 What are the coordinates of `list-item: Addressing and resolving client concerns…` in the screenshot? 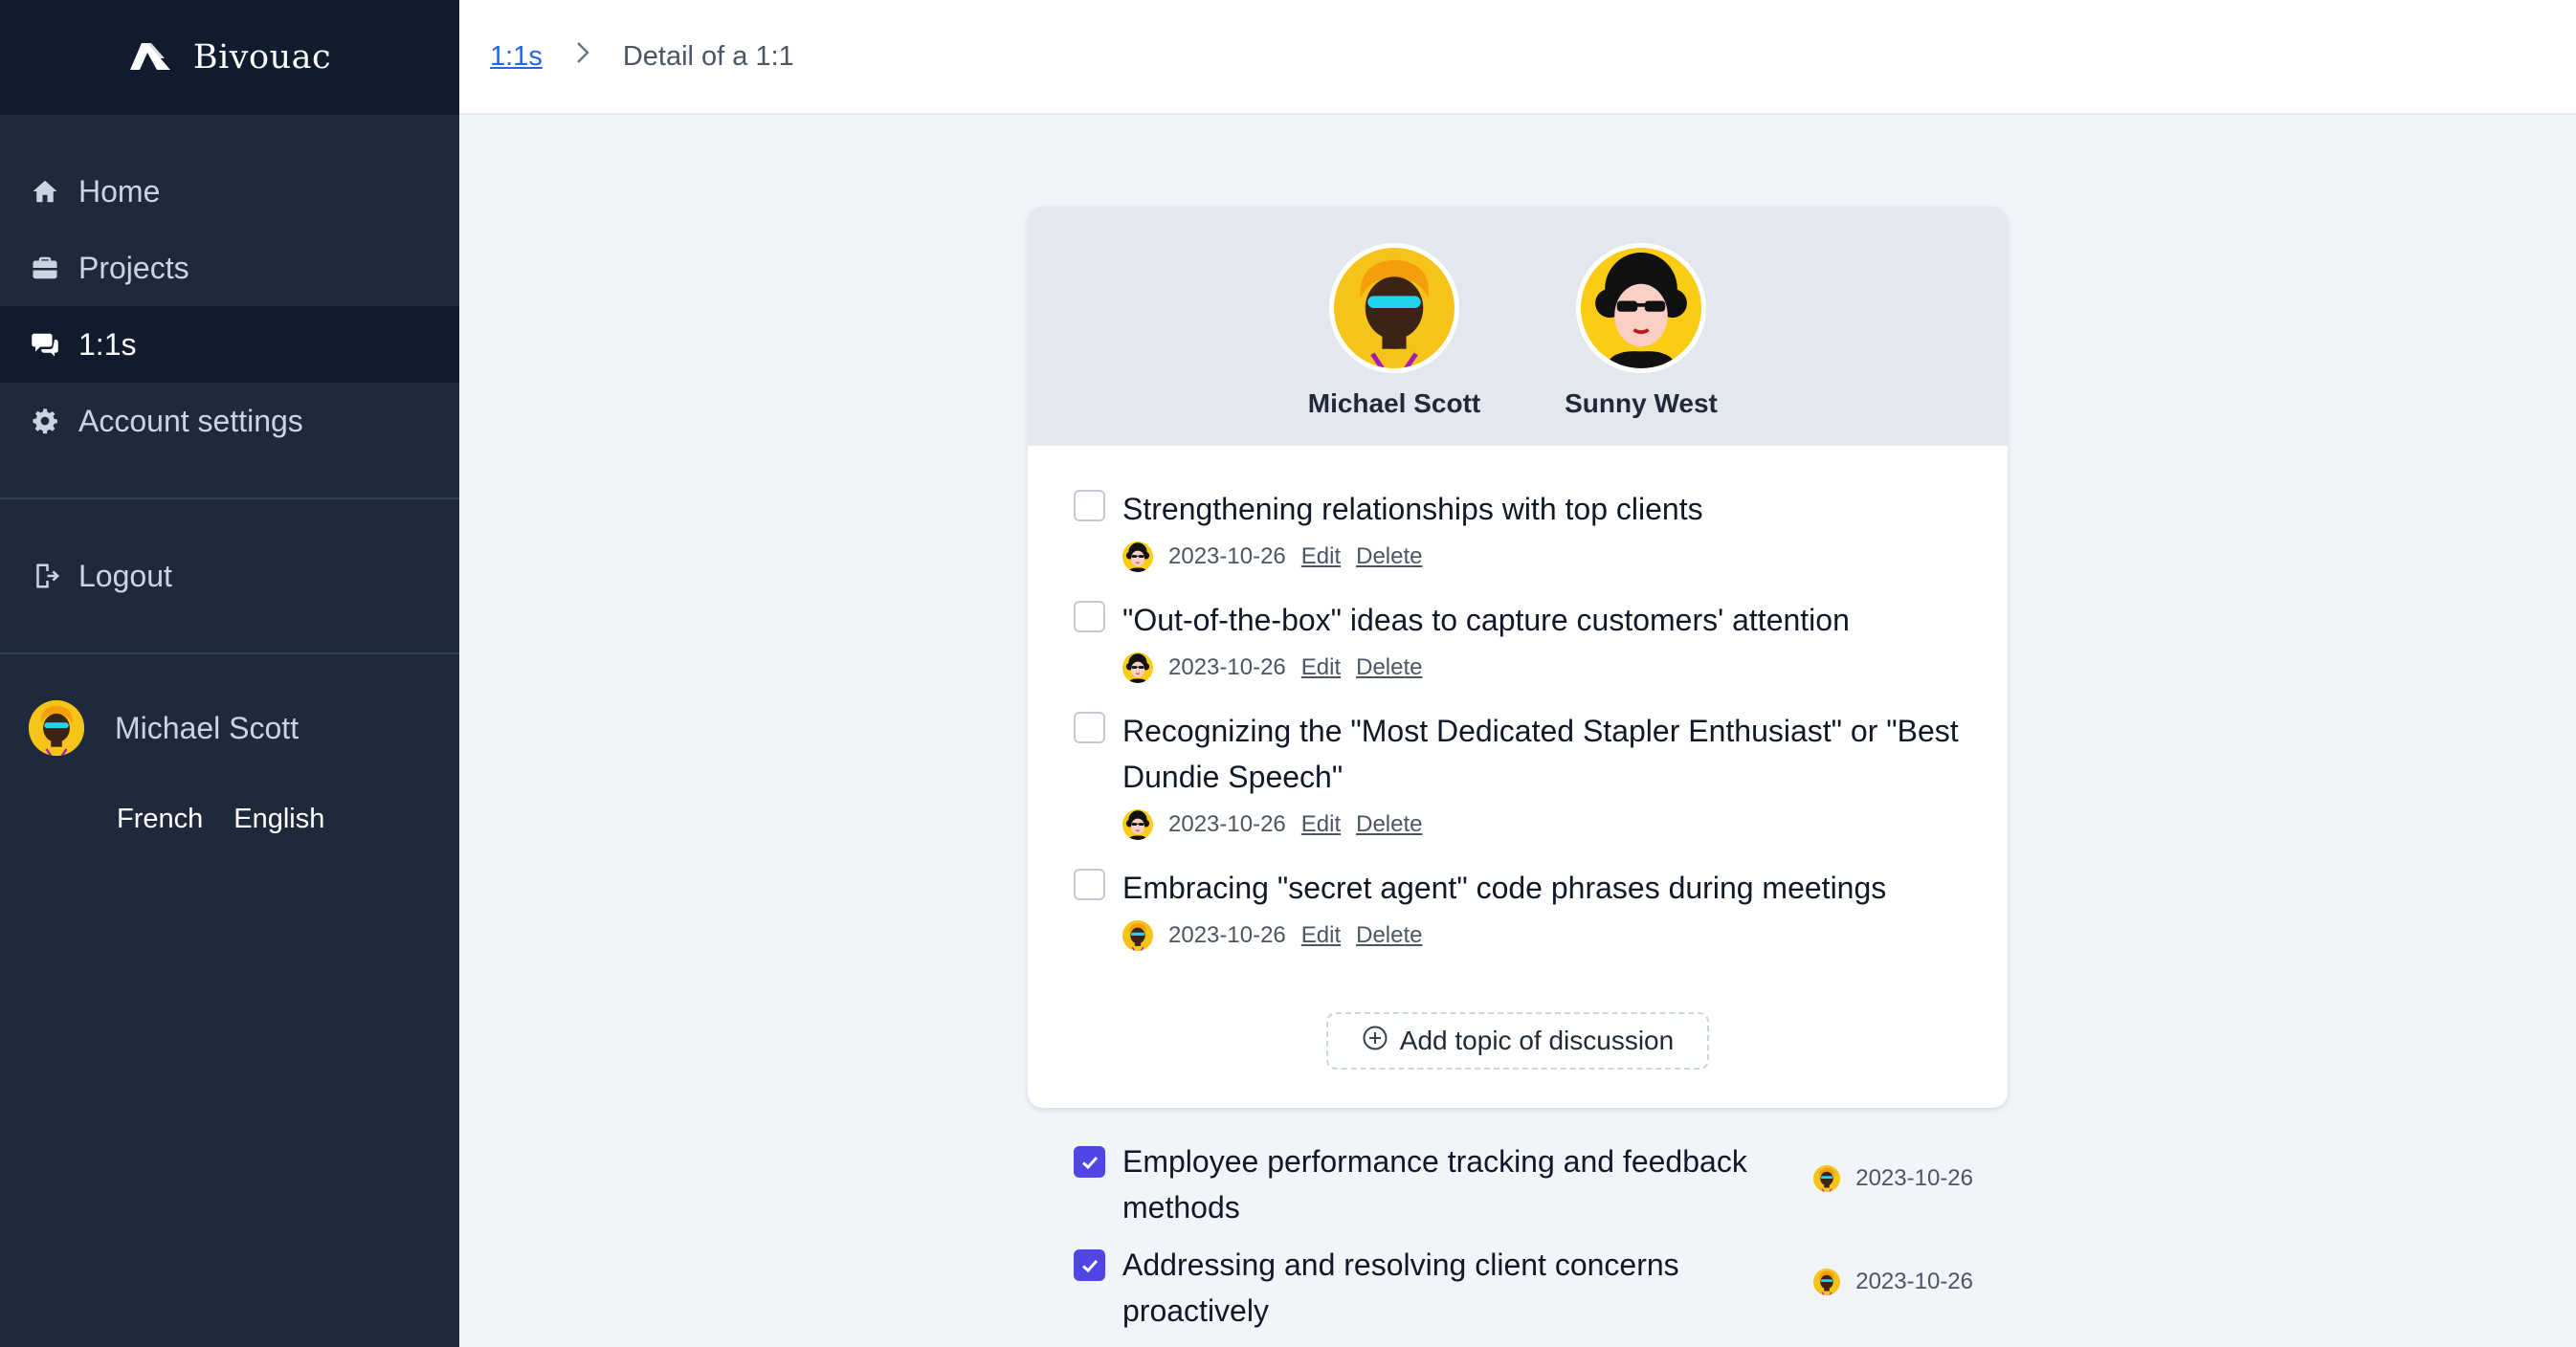 It's located at (1523, 1288).